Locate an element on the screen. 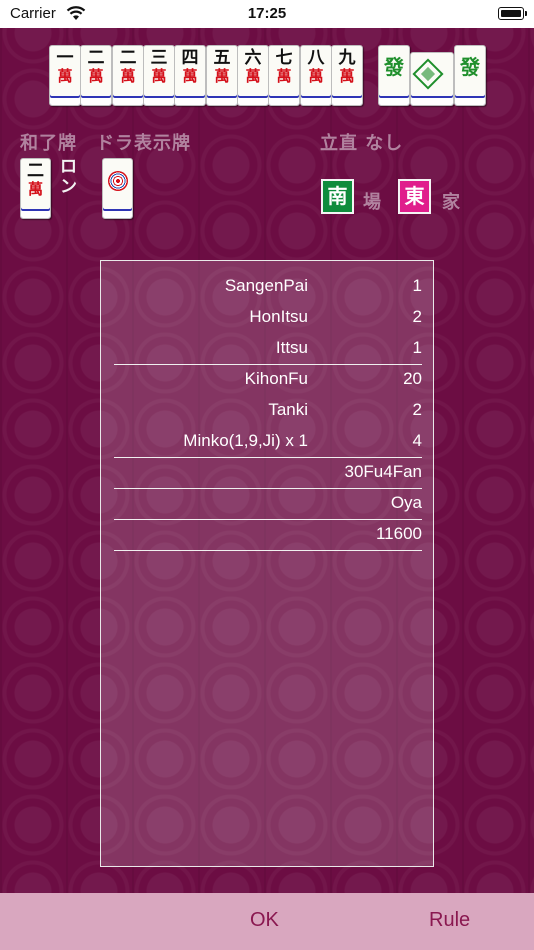 The image size is (534, 950). yaku-row: SangenPai 1 is located at coordinates (268, 286).